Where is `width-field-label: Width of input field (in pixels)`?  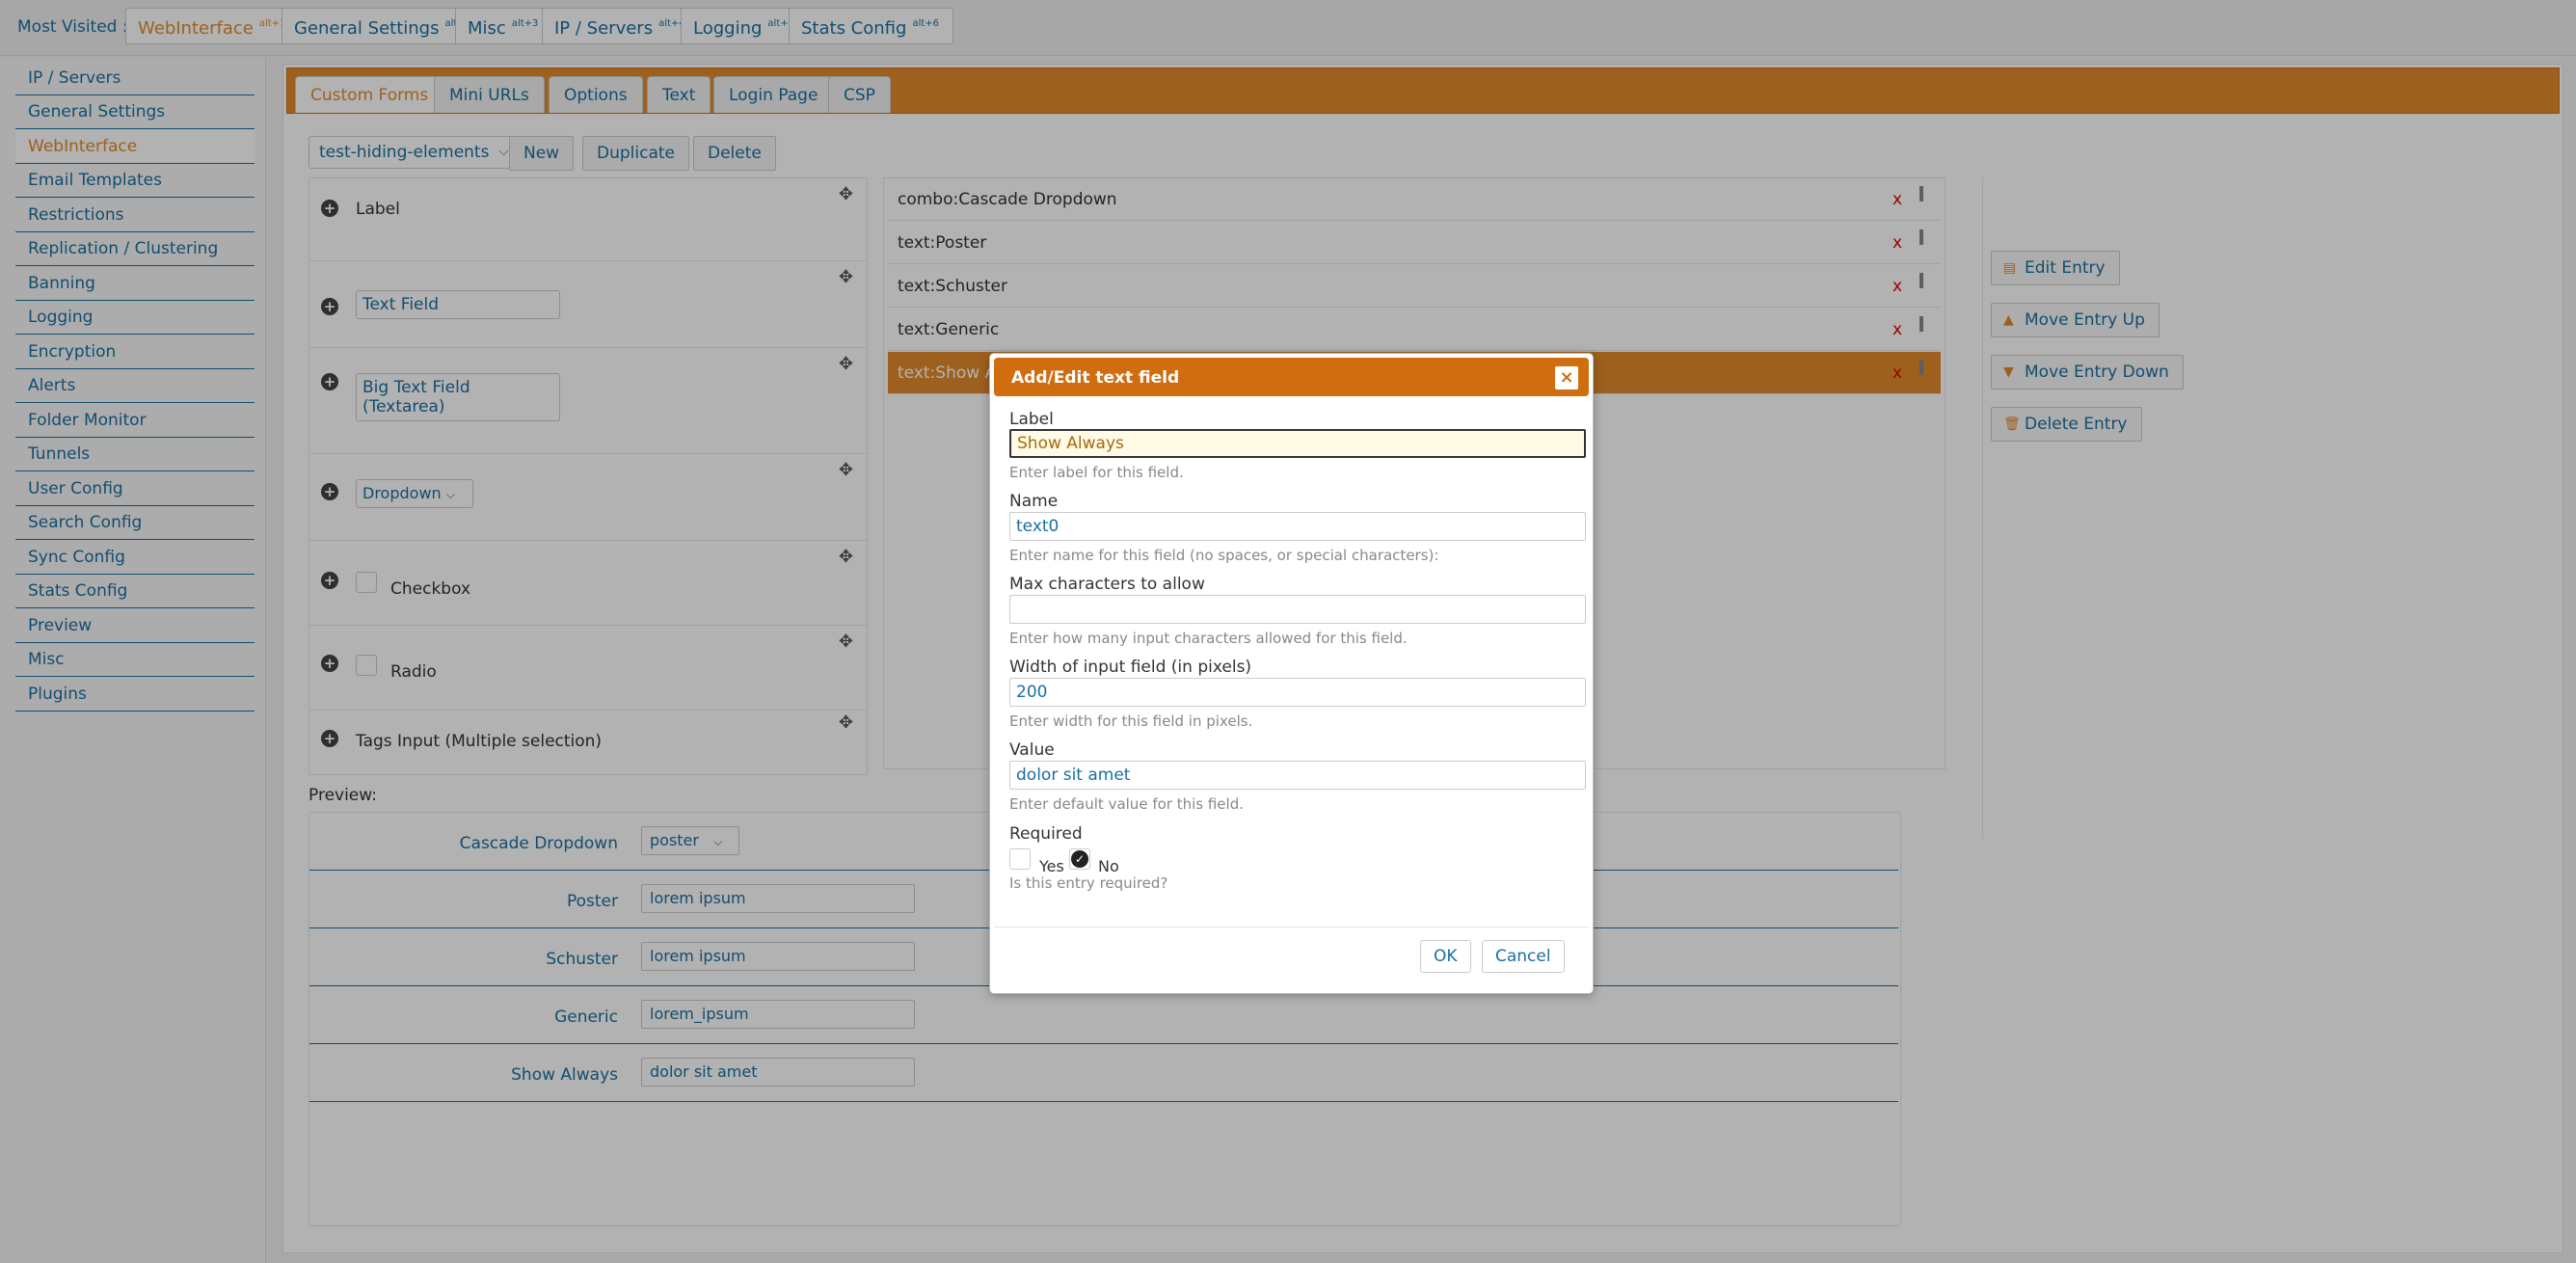
width-field-label: Width of input field (in pixels) is located at coordinates (1130, 667).